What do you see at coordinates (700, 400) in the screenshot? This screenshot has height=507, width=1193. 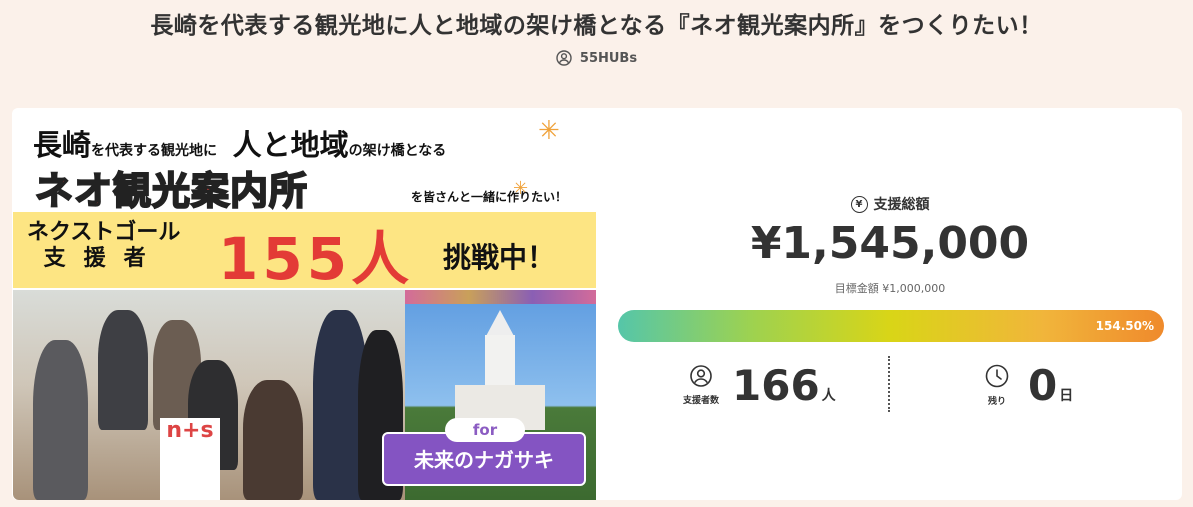 I see `supporters-caption: 支援者数` at bounding box center [700, 400].